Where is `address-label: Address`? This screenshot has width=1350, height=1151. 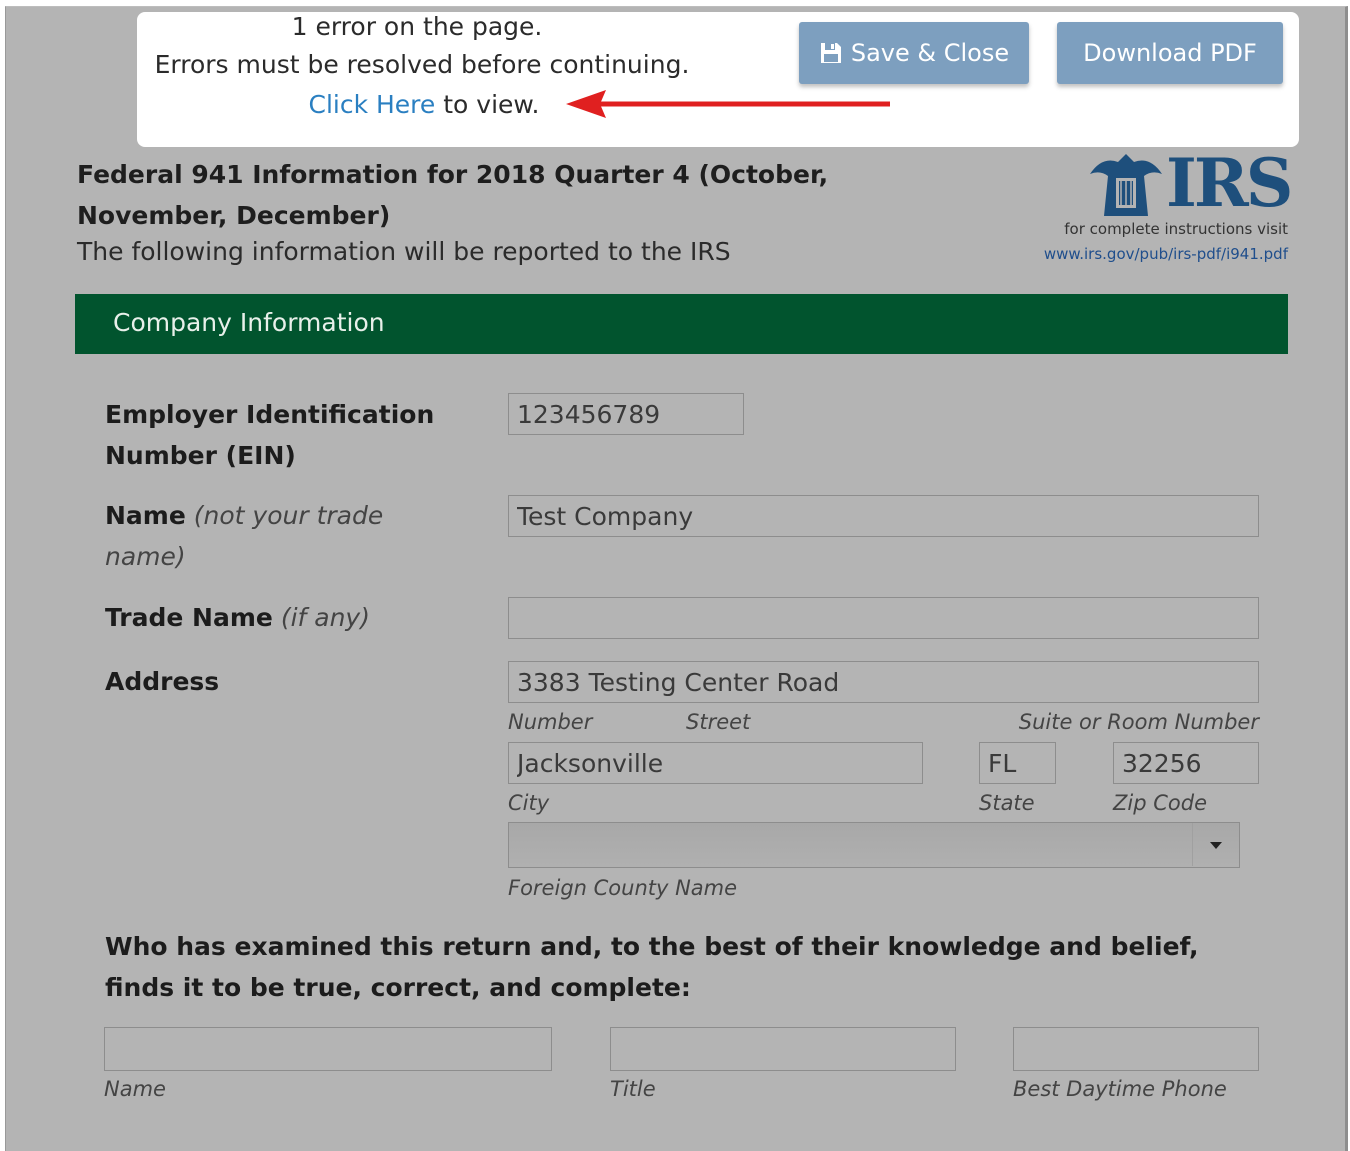 address-label: Address is located at coordinates (162, 681).